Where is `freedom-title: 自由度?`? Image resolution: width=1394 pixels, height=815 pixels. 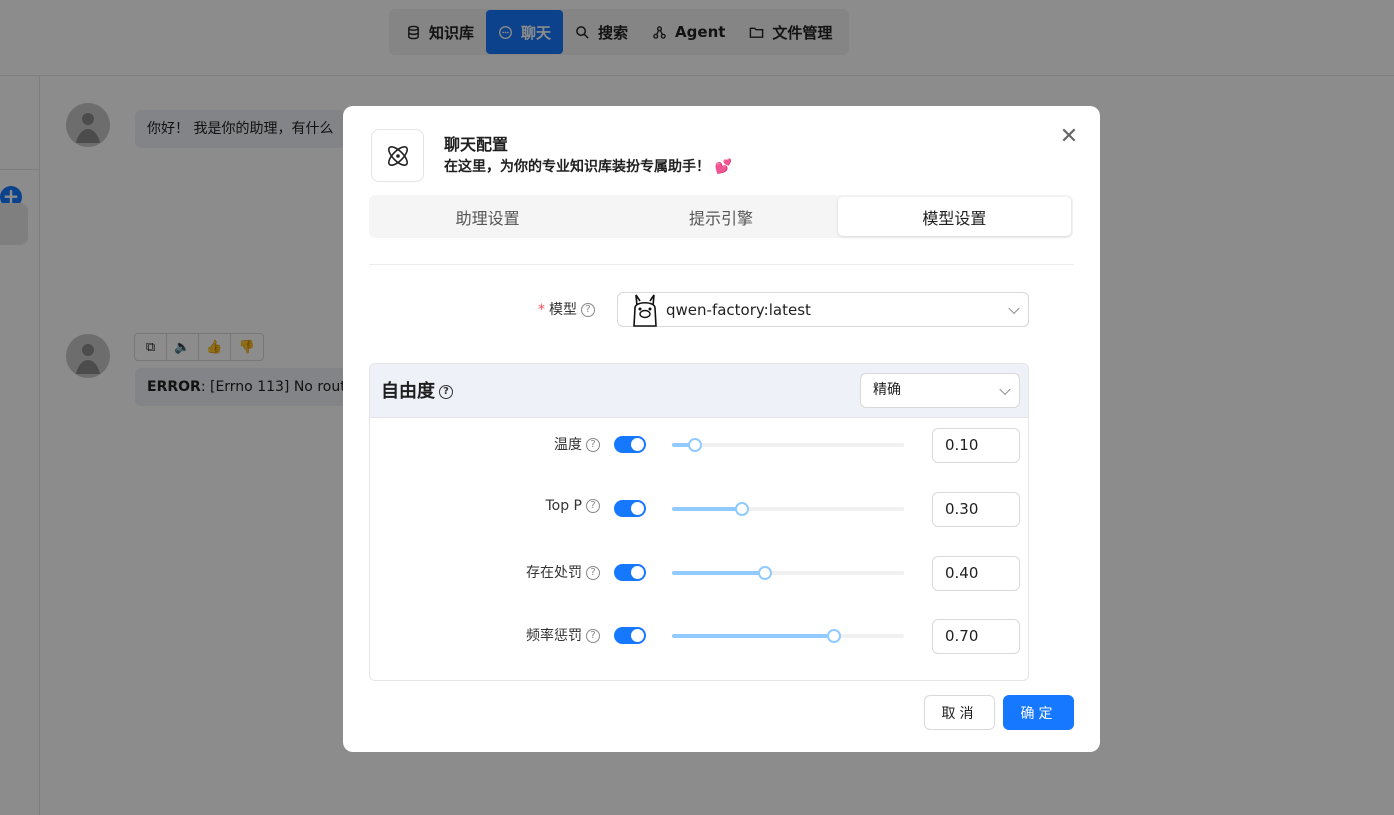
freedom-title: 自由度? is located at coordinates (417, 390).